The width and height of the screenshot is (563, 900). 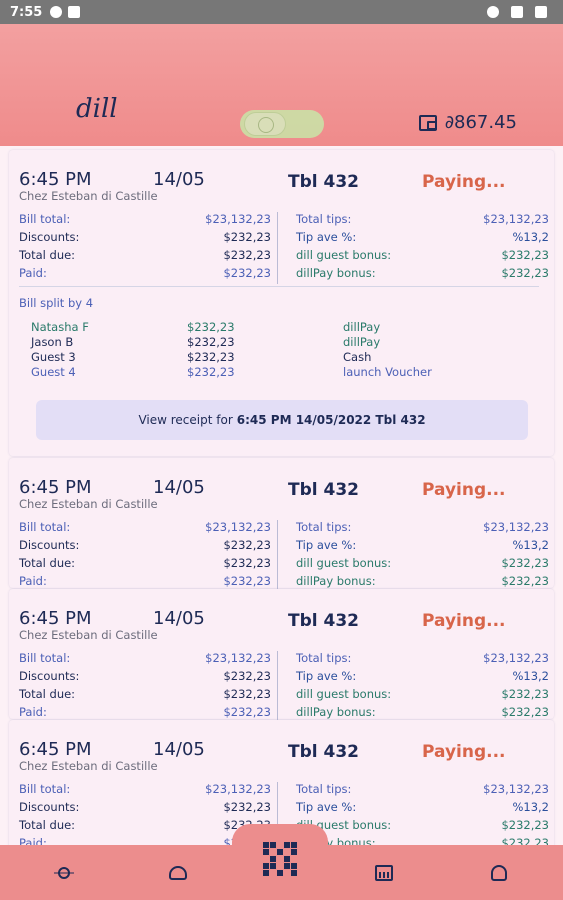 What do you see at coordinates (384, 873) in the screenshot?
I see `nav-calendar` at bounding box center [384, 873].